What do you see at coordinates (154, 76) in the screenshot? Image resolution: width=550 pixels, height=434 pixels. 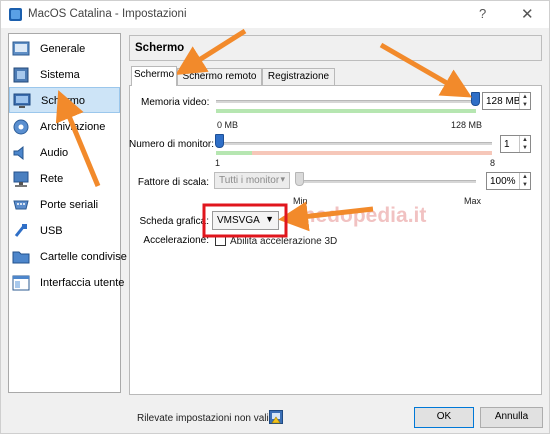 I see `tab-schermo: Schermo` at bounding box center [154, 76].